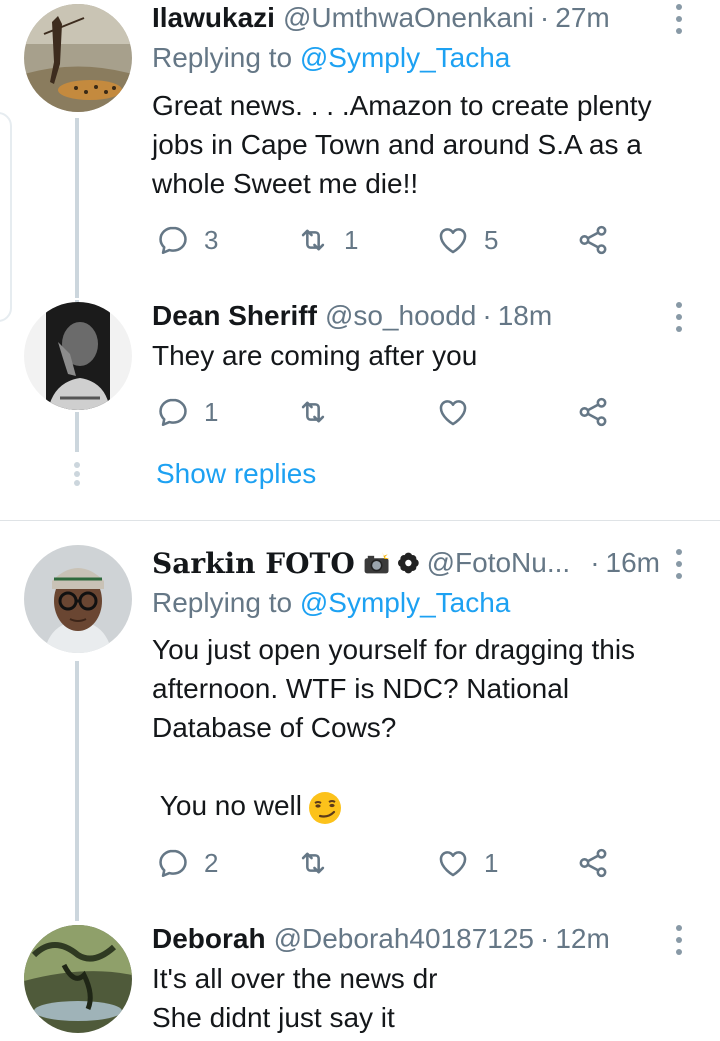 The height and width of the screenshot is (1041, 720). What do you see at coordinates (285, 183) in the screenshot?
I see `tweet-text-line: whole Sweet me die!!` at bounding box center [285, 183].